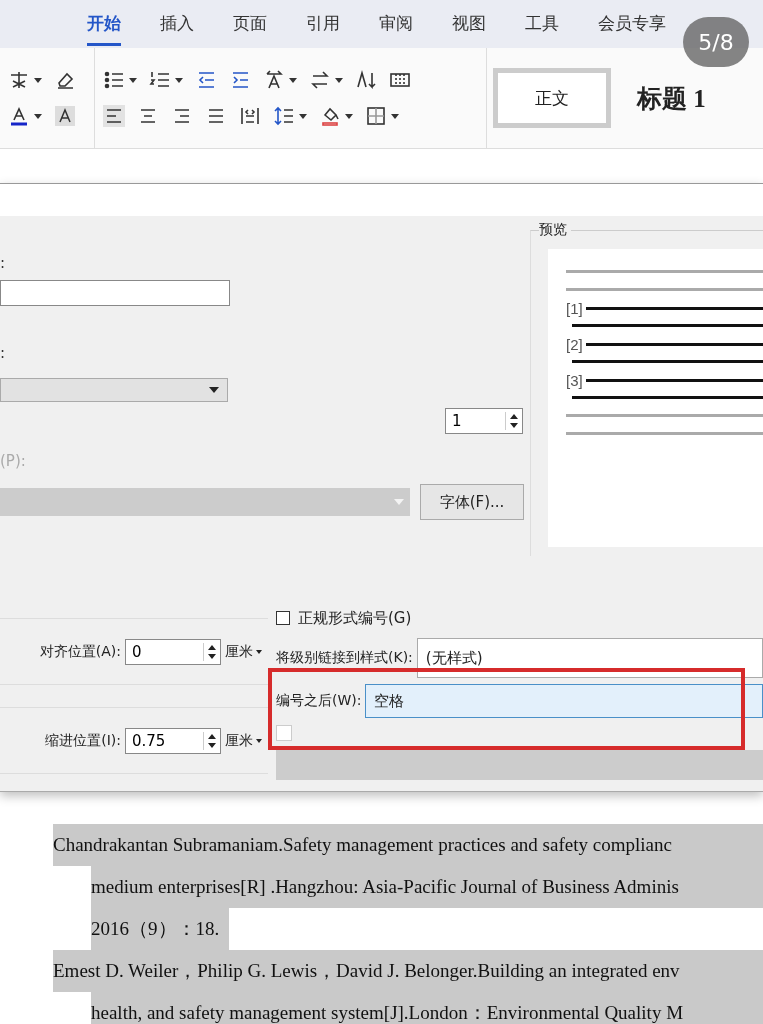 Image resolution: width=763 pixels, height=1024 pixels. What do you see at coordinates (514, 421) in the screenshot?
I see `spin-arrows-icon` at bounding box center [514, 421].